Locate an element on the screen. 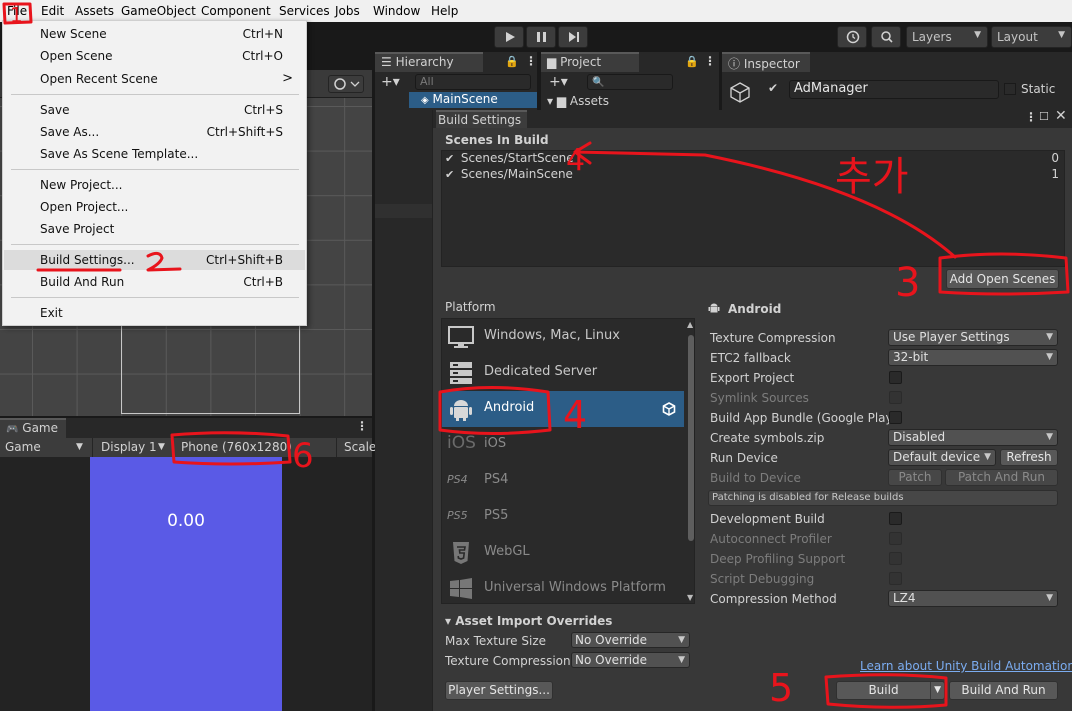  learn-build-automation-link: Learn about Unity Build Automation is located at coordinates (966, 666).